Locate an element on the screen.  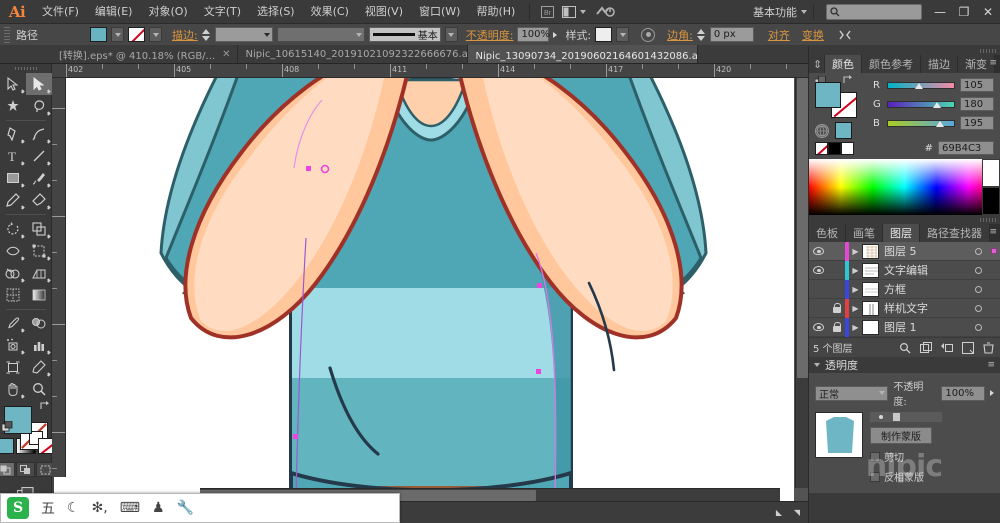
menu-edit: 编辑(E) is located at coordinates (114, 12).